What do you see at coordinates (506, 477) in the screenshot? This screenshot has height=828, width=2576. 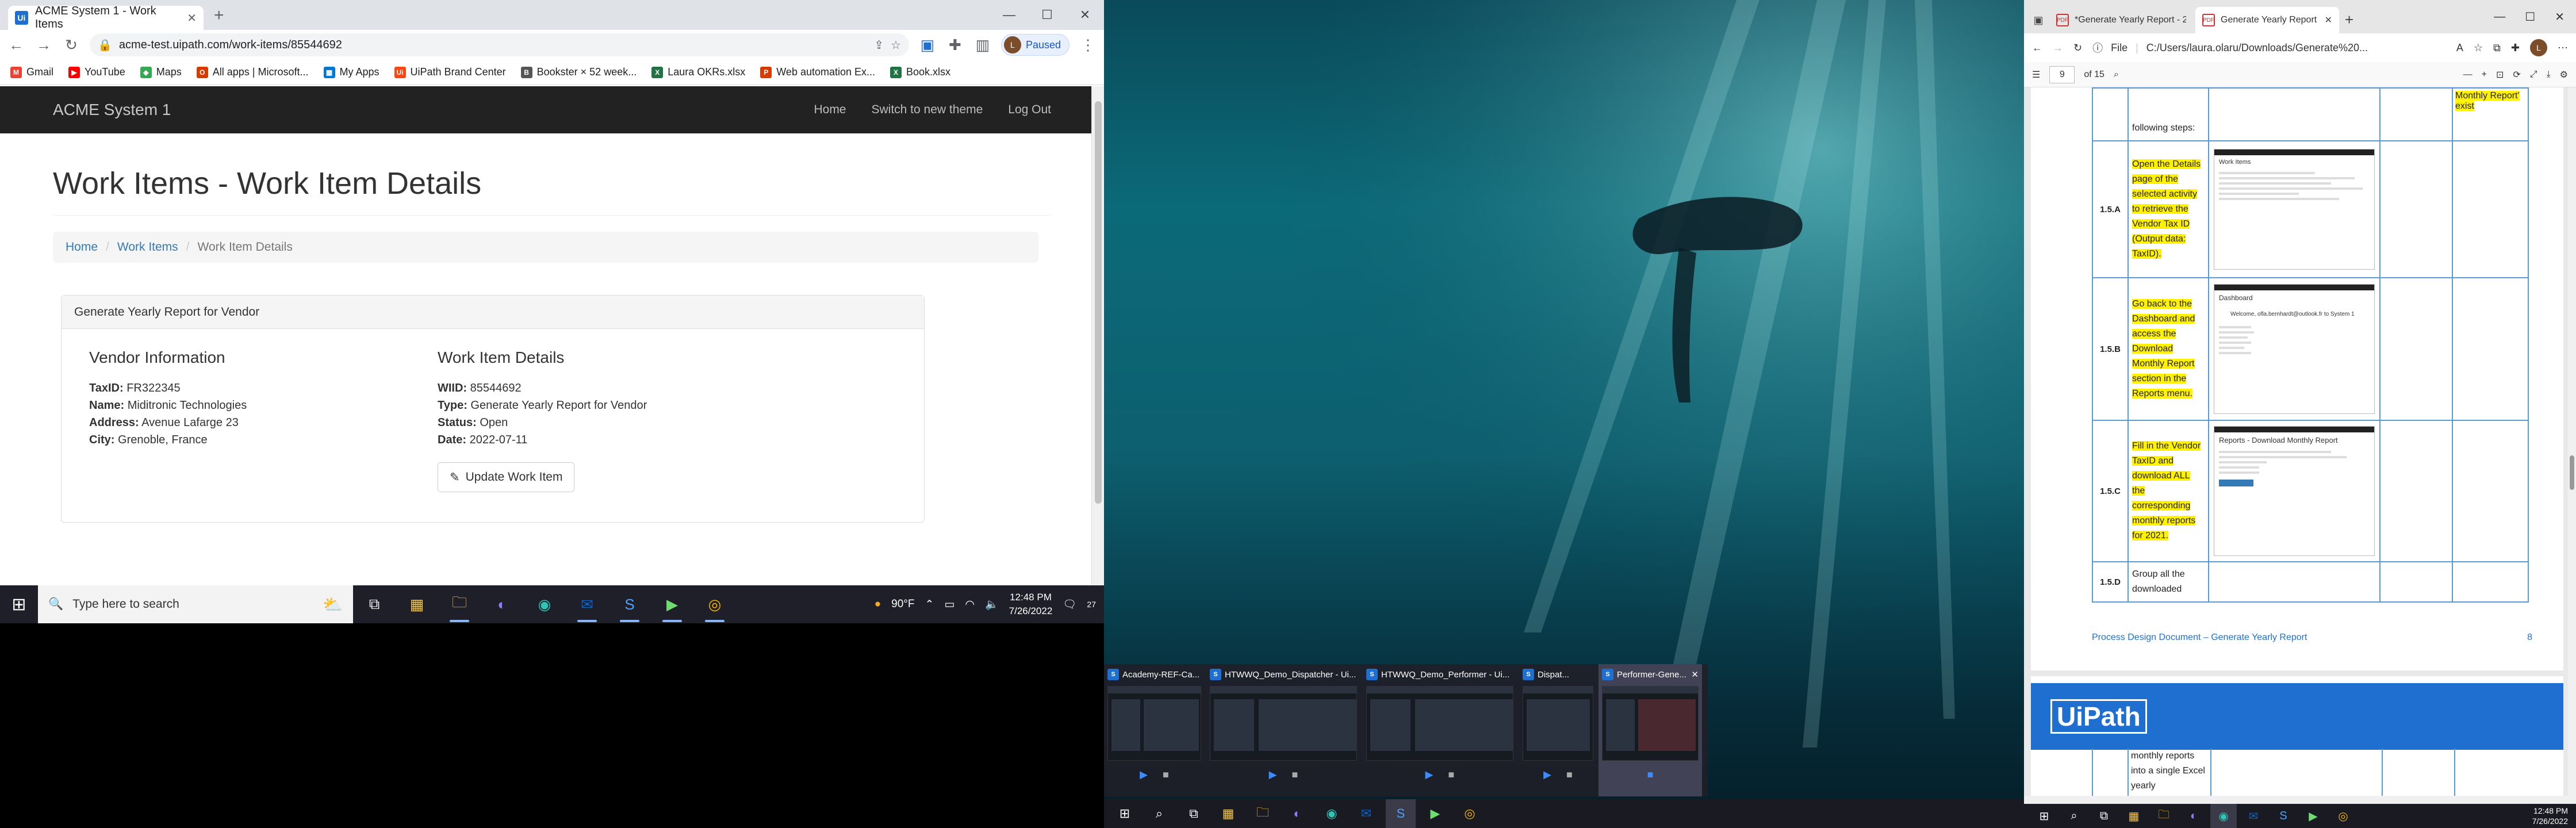 I see `update-work-item-button: ✎ Update Work Item` at bounding box center [506, 477].